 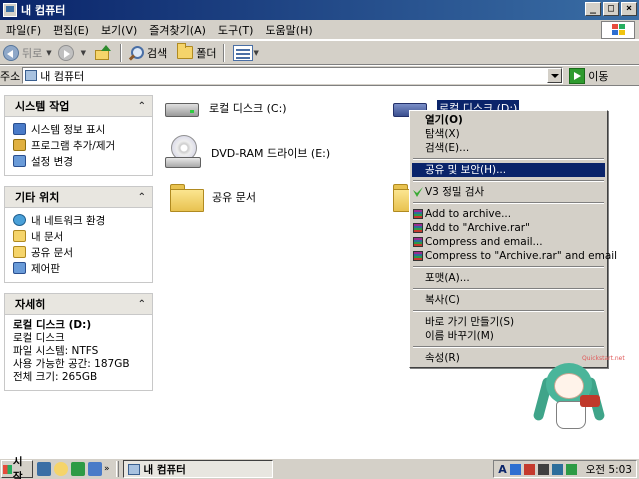 I want to click on add-remove-programs-icon, so click(x=19, y=145).